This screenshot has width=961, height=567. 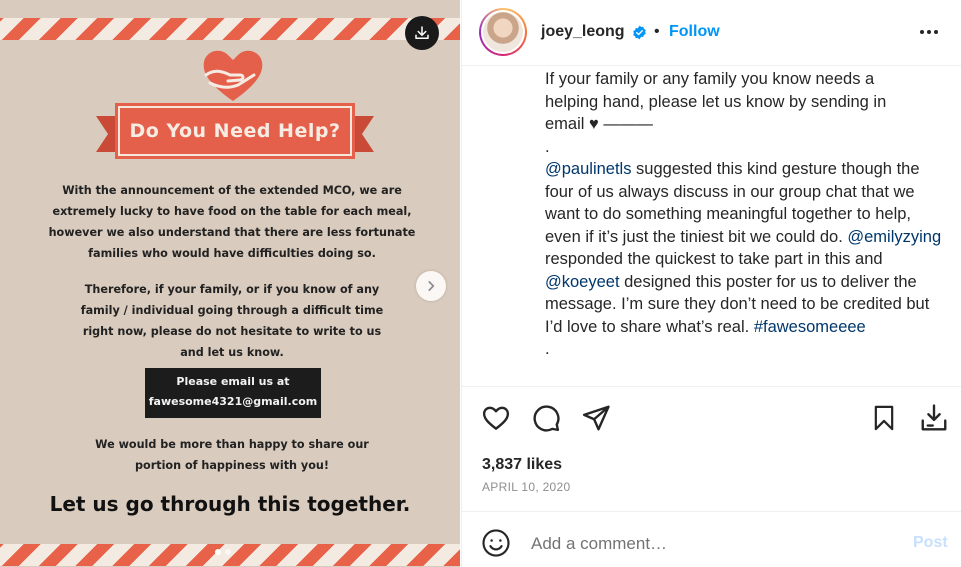 What do you see at coordinates (232, 352) in the screenshot?
I see `poster-line: and let us know.` at bounding box center [232, 352].